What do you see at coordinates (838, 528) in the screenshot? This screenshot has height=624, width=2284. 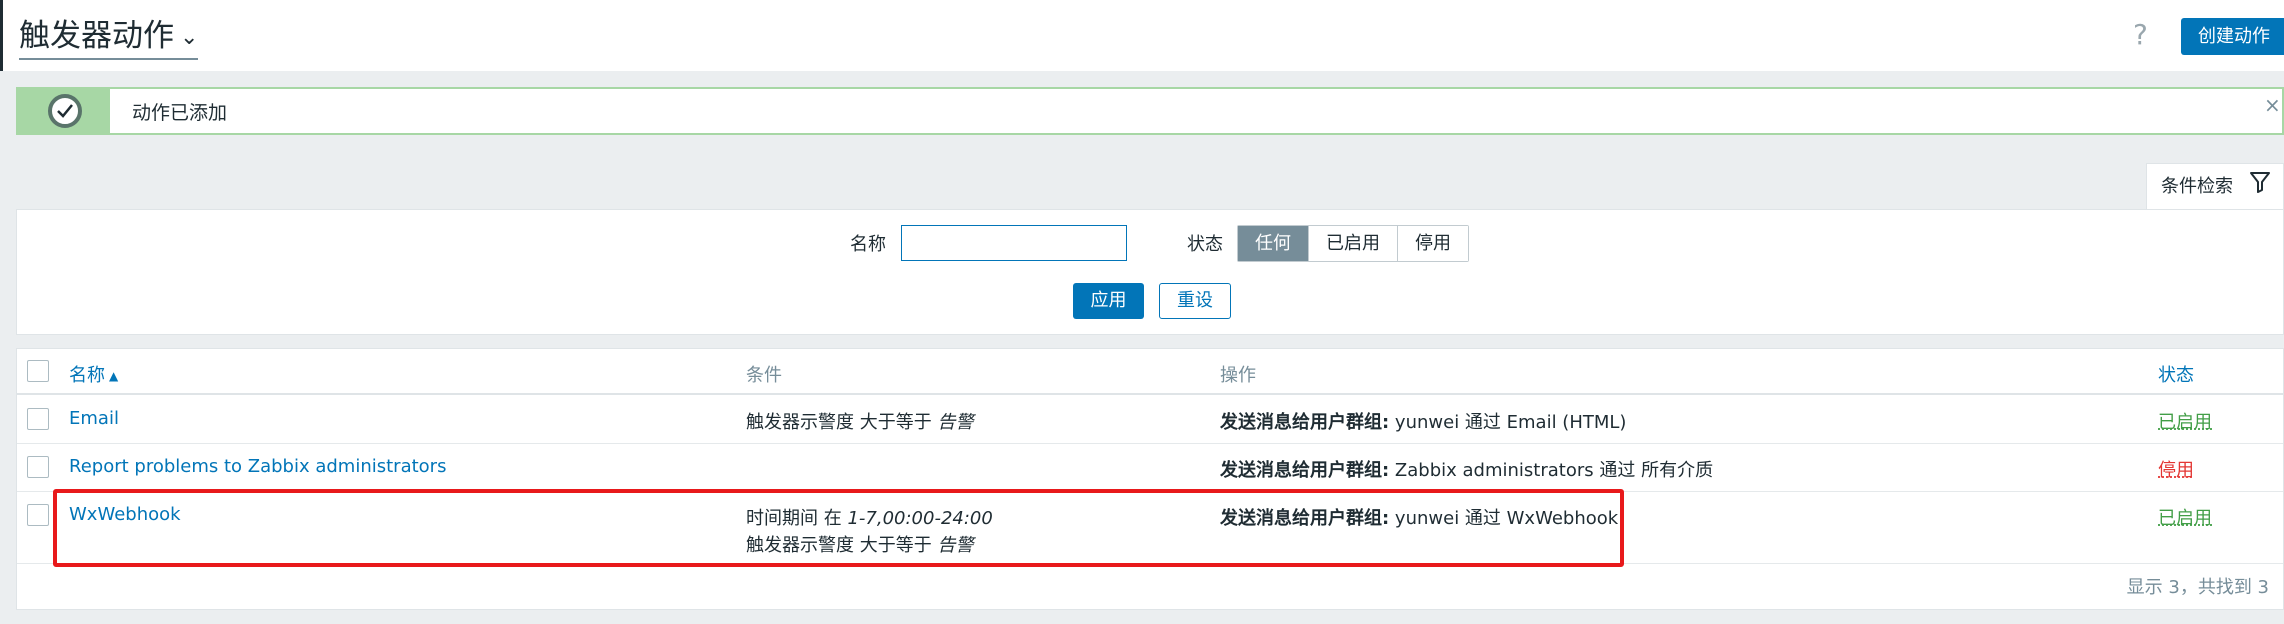 I see `highlight-box` at bounding box center [838, 528].